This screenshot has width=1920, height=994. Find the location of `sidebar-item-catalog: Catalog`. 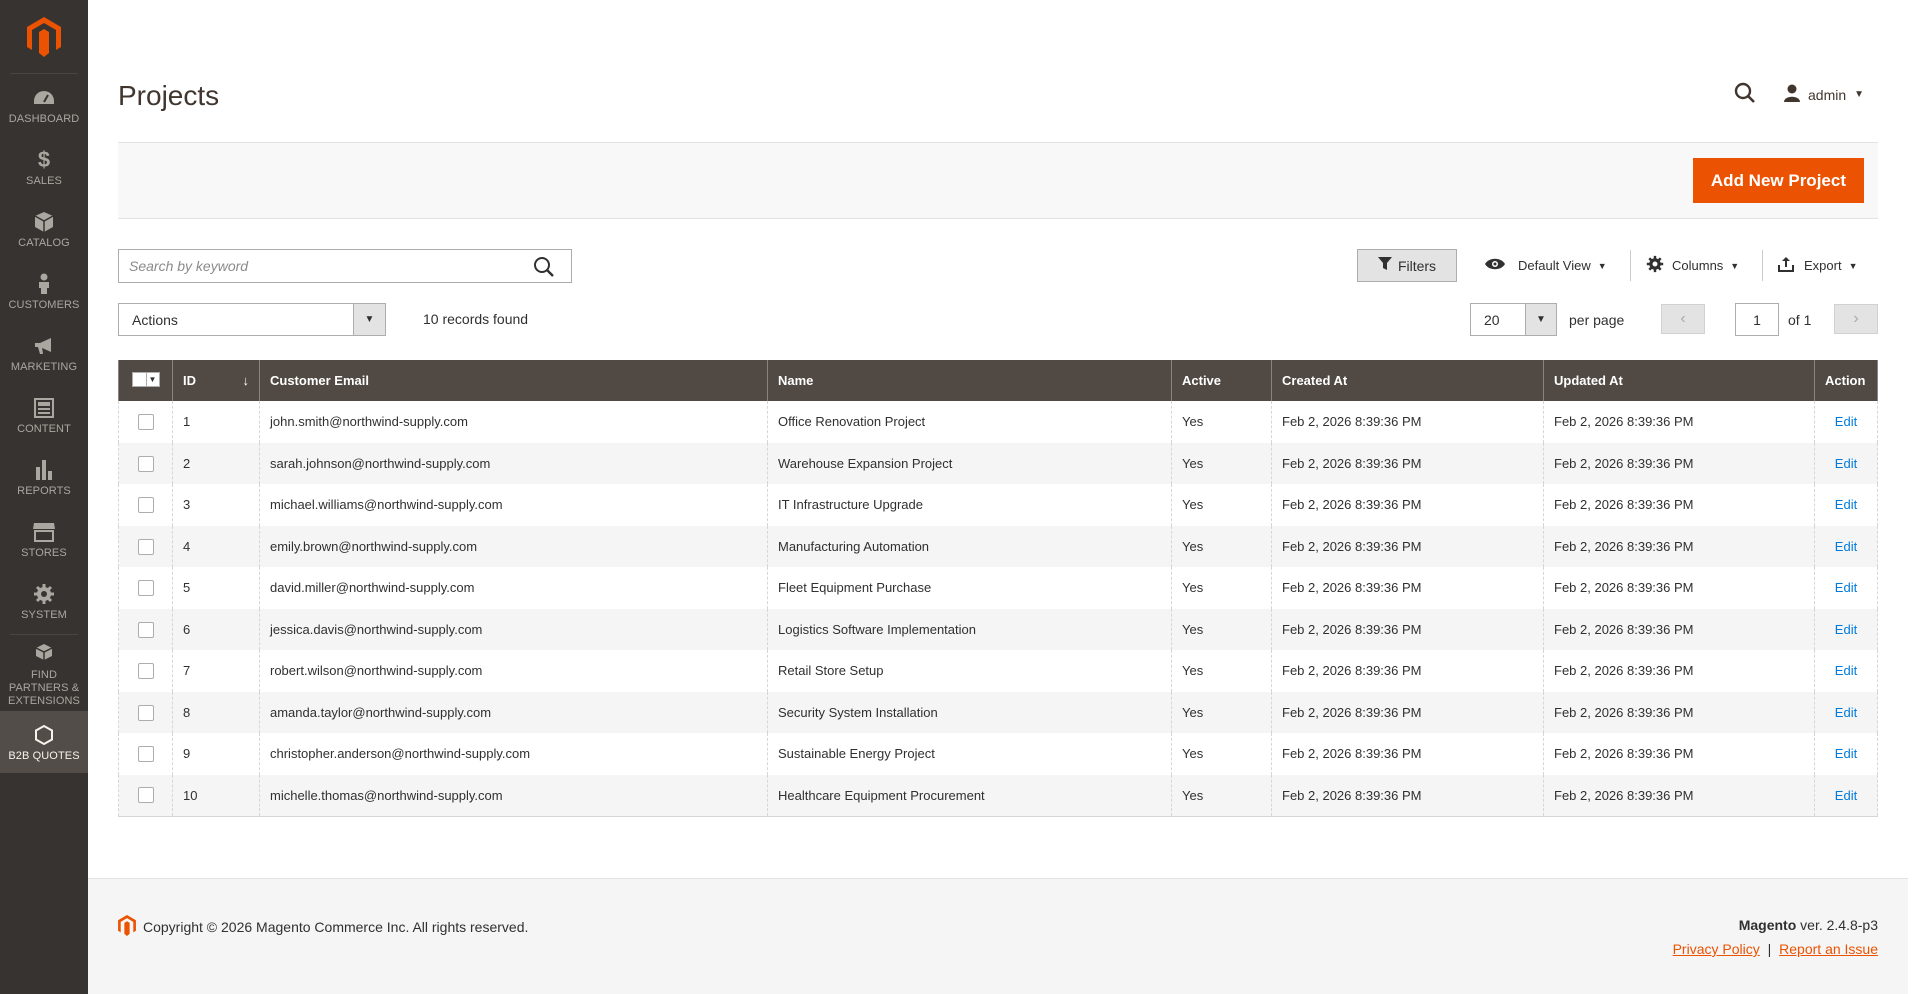

sidebar-item-catalog: Catalog is located at coordinates (44, 229).